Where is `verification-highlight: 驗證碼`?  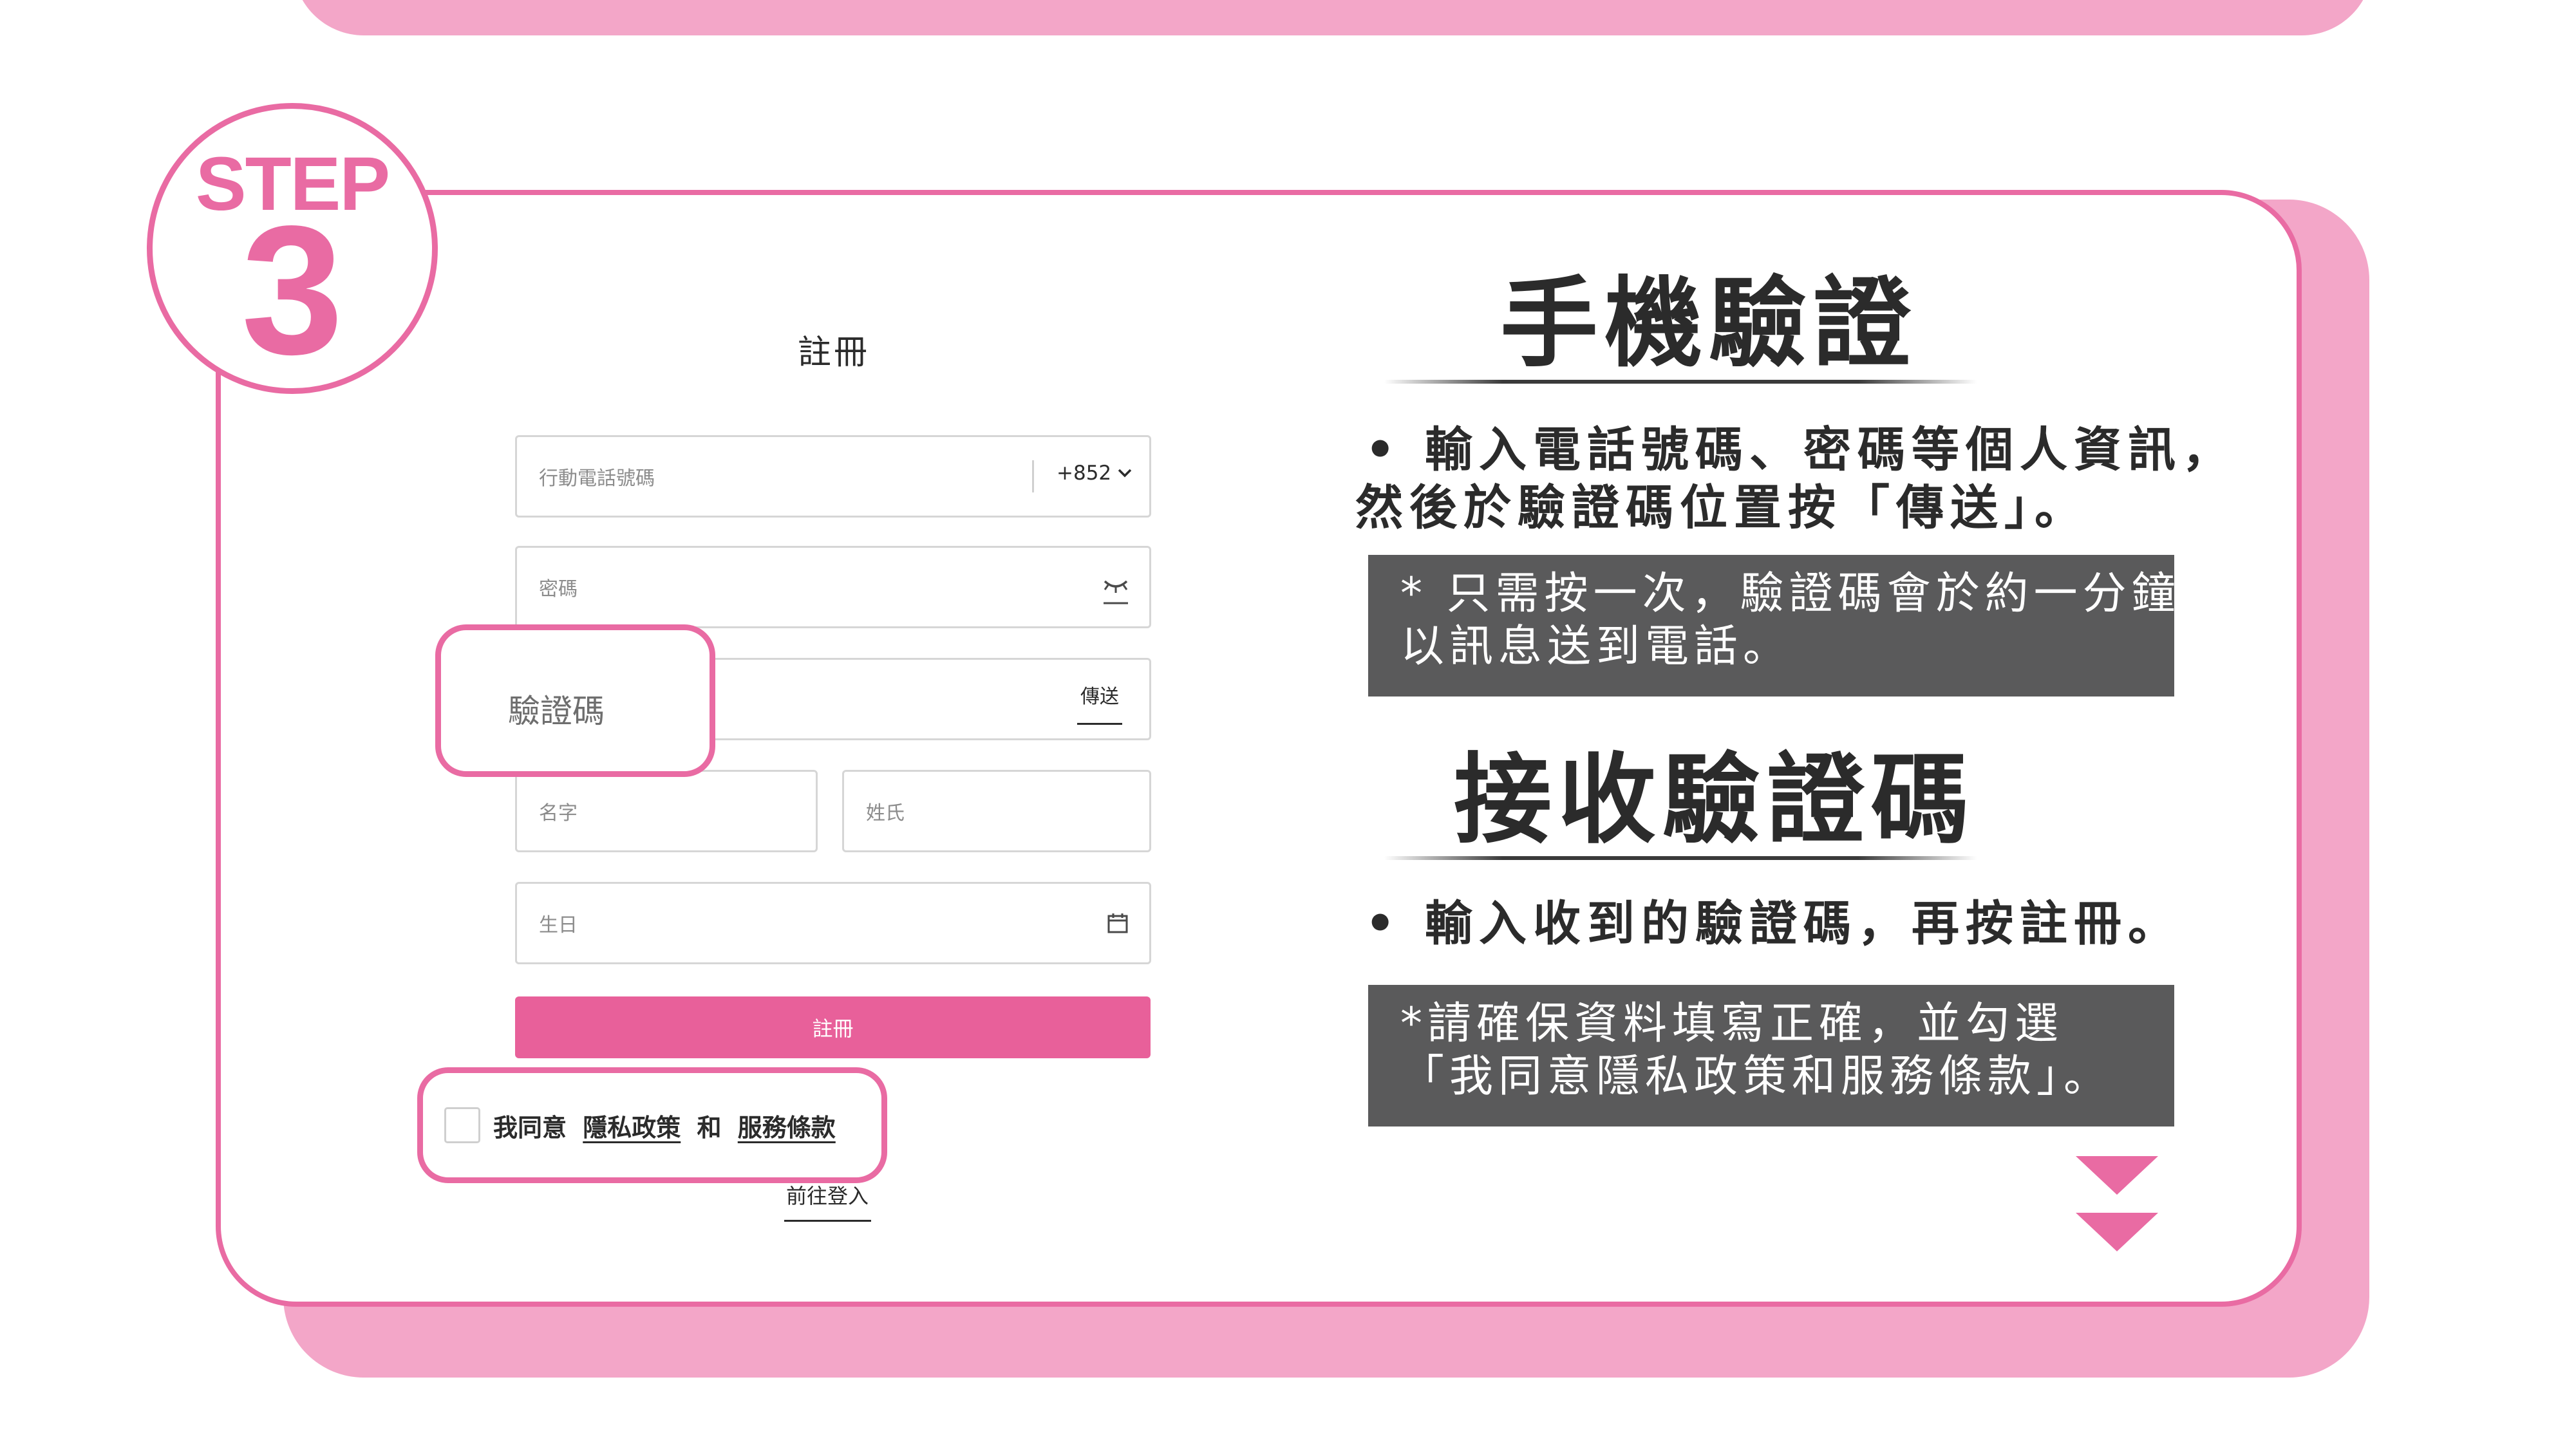 verification-highlight: 驗證碼 is located at coordinates (575, 700).